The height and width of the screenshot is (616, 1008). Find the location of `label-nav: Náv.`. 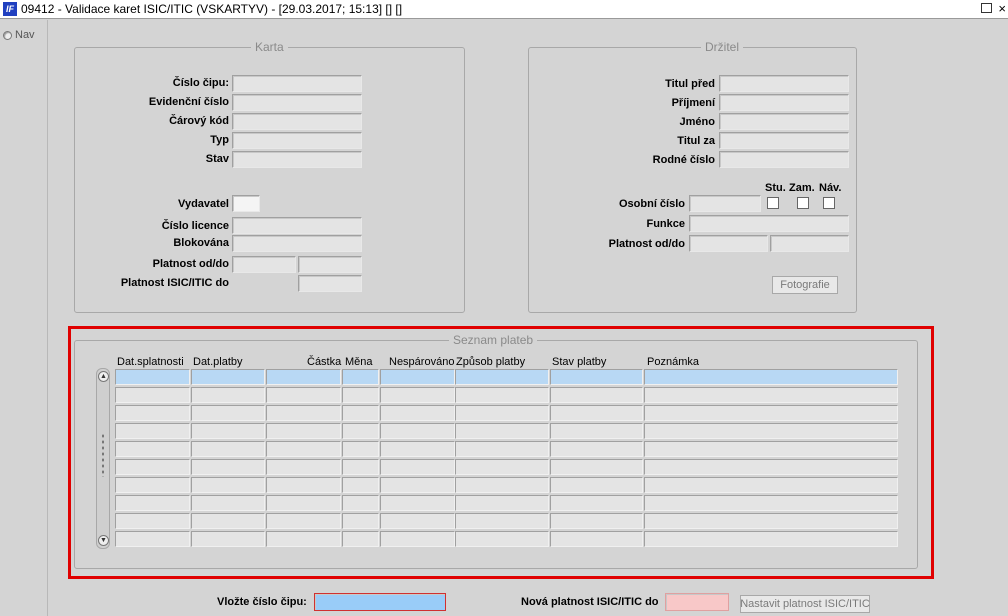

label-nav: Náv. is located at coordinates (830, 188).